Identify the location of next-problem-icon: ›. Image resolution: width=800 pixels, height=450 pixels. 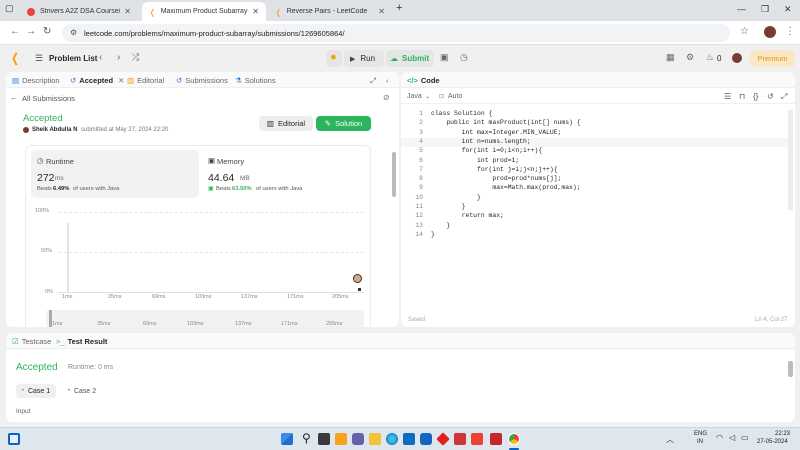
(118, 57).